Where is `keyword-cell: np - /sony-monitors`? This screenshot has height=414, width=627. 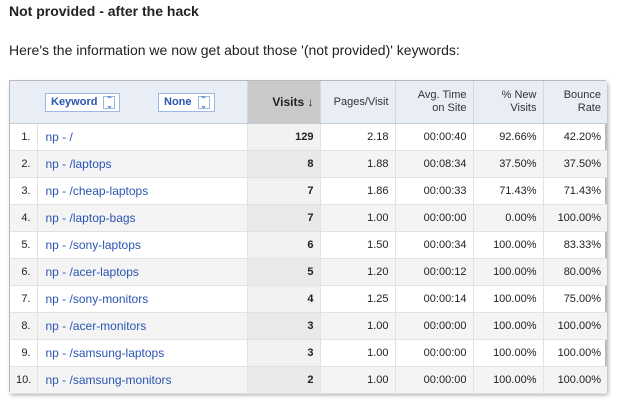
keyword-cell: np - /sony-monitors is located at coordinates (142, 299).